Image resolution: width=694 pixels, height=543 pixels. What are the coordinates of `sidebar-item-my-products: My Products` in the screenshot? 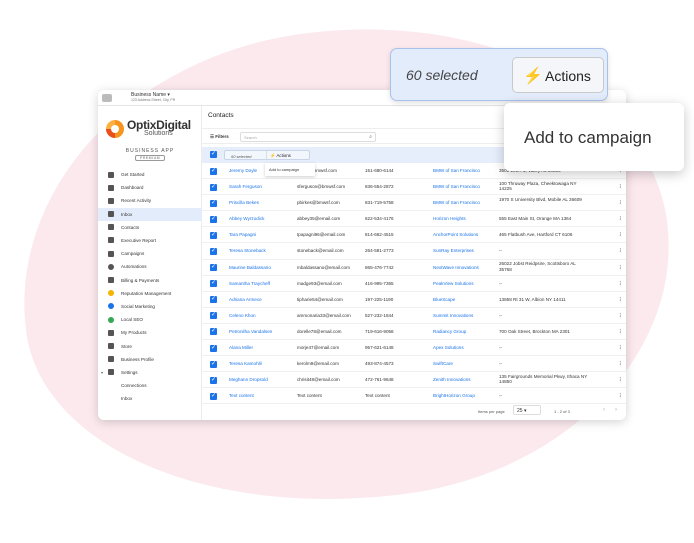 It's located at (150, 332).